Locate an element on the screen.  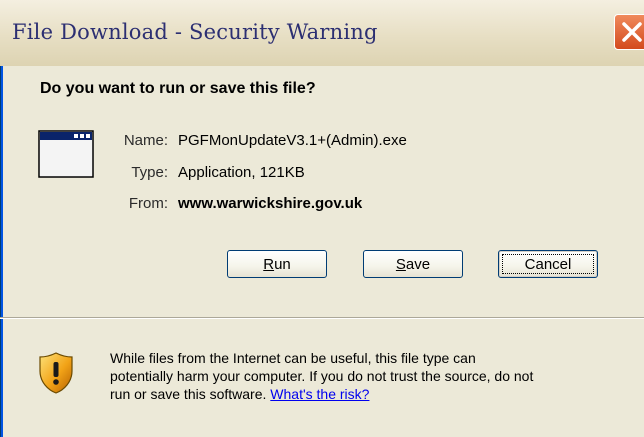
run-button: Run is located at coordinates (277, 264).